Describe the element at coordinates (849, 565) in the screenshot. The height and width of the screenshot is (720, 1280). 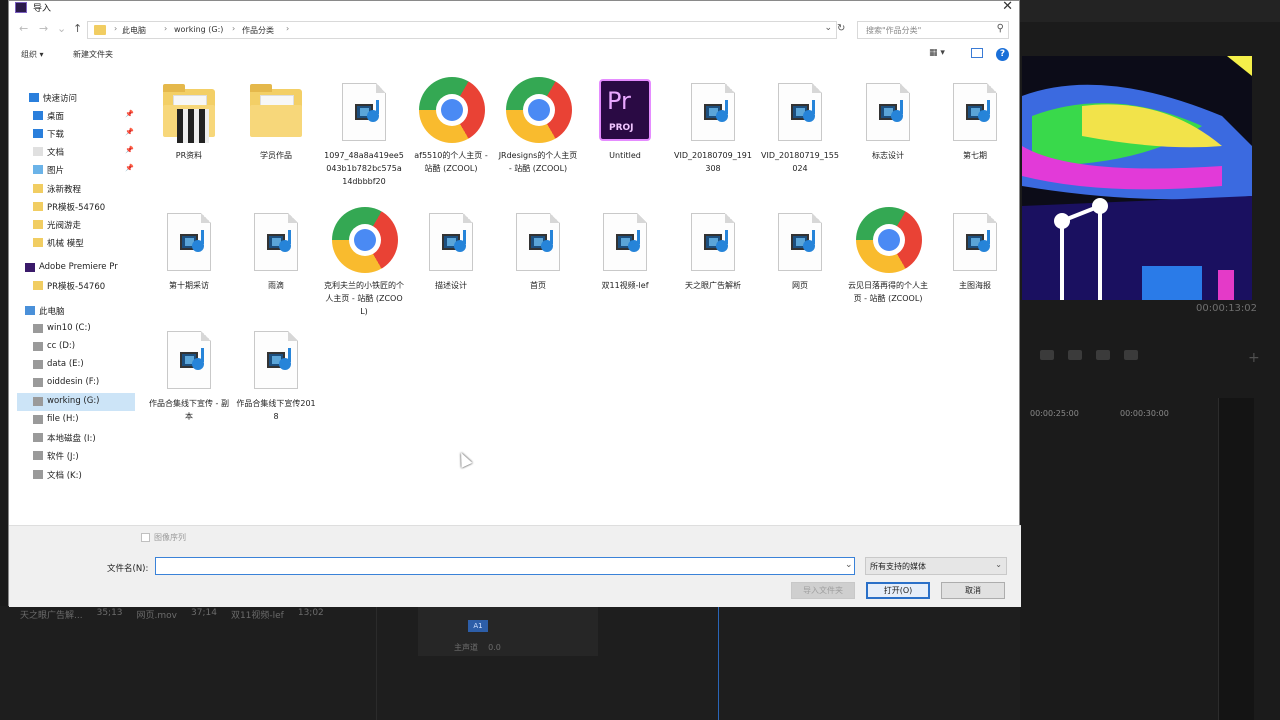
I see `filename-dropdown-icon: ⌄` at that location.